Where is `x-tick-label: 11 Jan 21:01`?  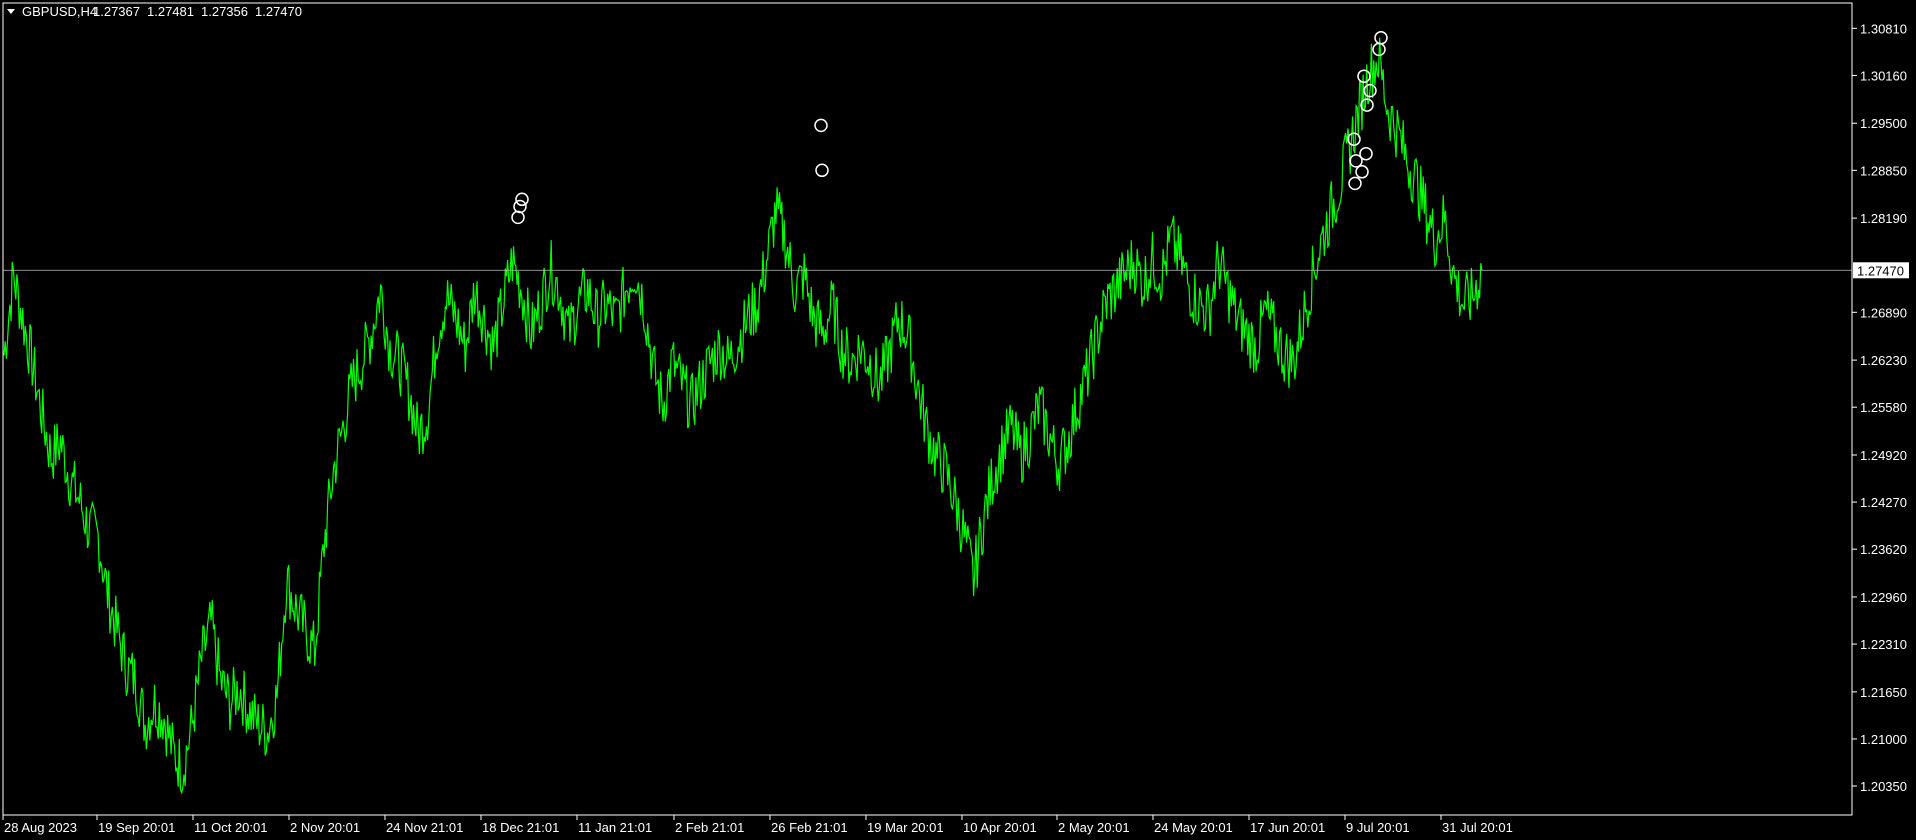
x-tick-label: 11 Jan 21:01 is located at coordinates (615, 827).